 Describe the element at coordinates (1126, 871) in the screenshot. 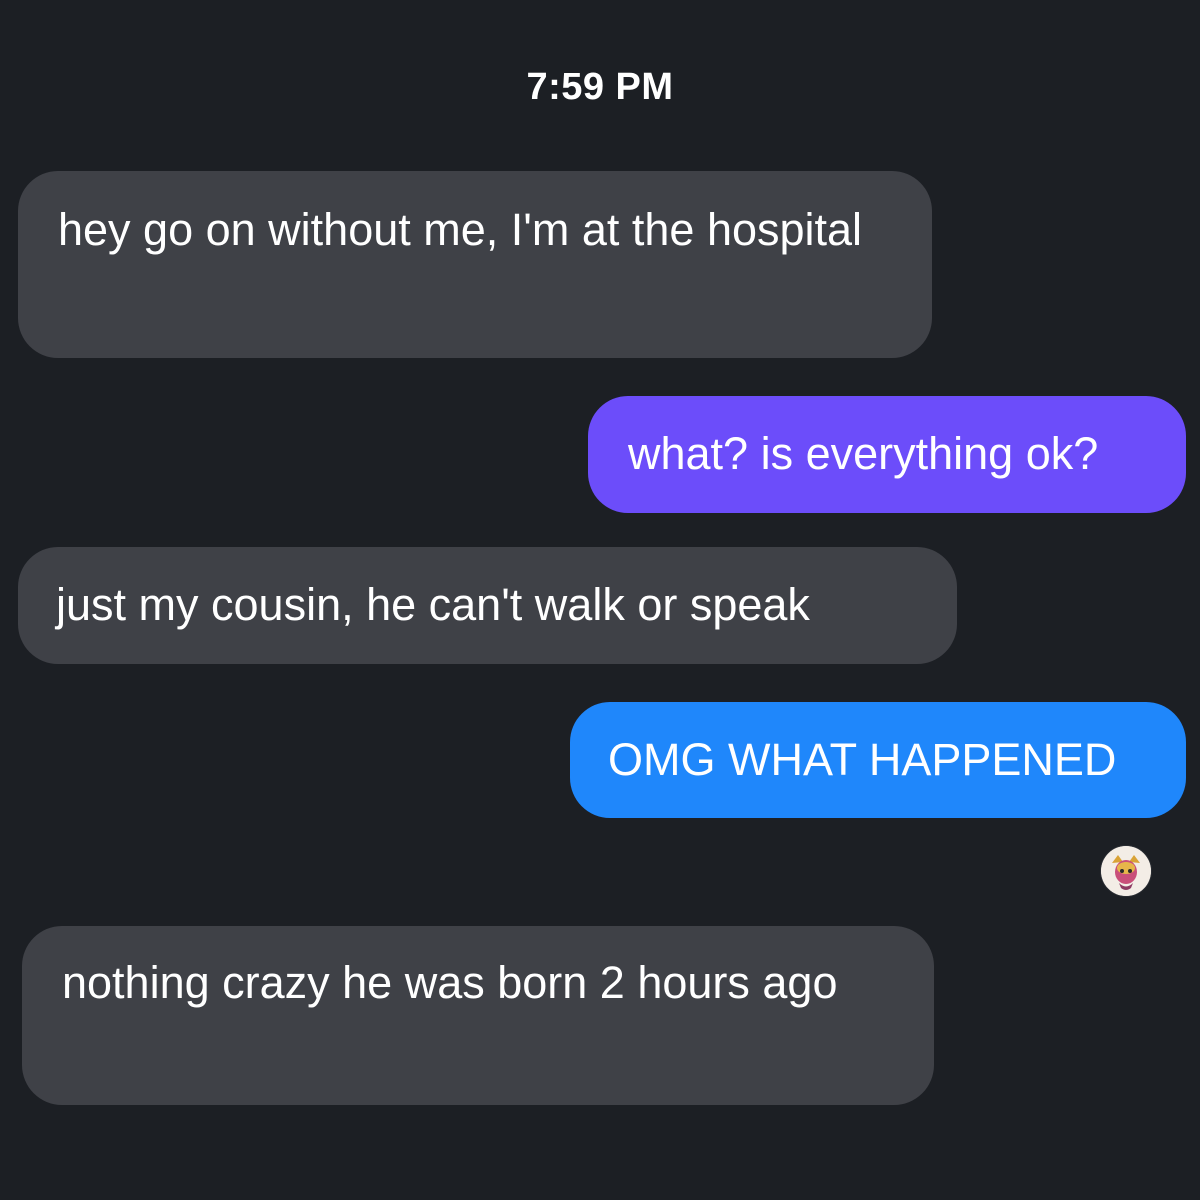

I see `read-receipt-avatar-icon` at that location.